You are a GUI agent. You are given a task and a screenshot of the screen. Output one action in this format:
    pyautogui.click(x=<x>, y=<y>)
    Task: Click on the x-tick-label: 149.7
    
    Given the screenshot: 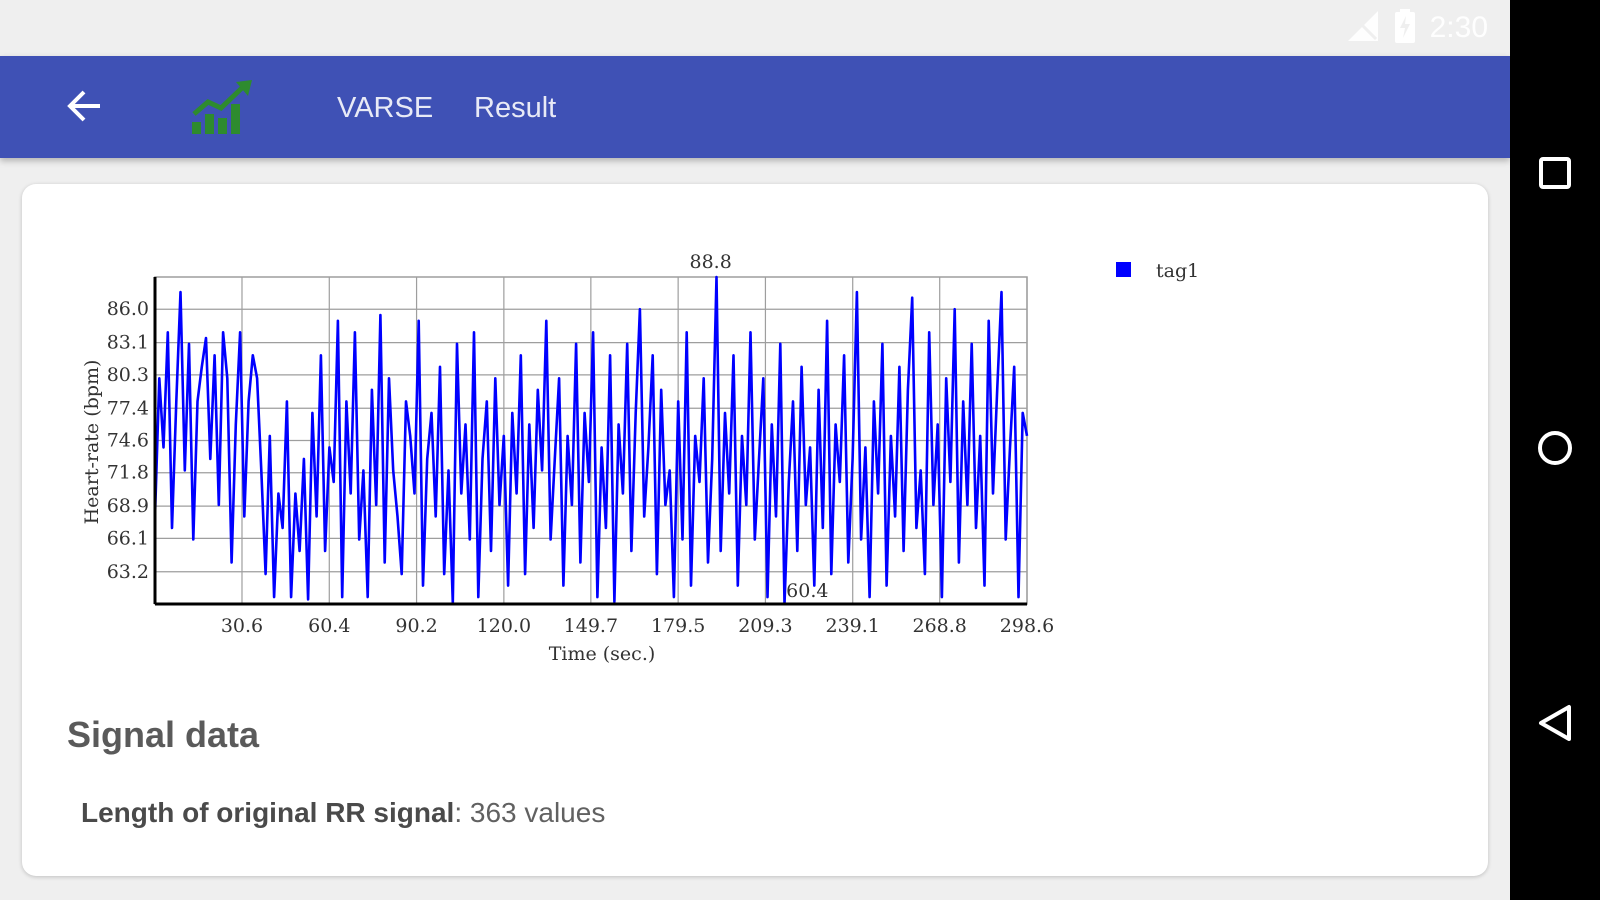 What is the action you would take?
    pyautogui.click(x=591, y=626)
    